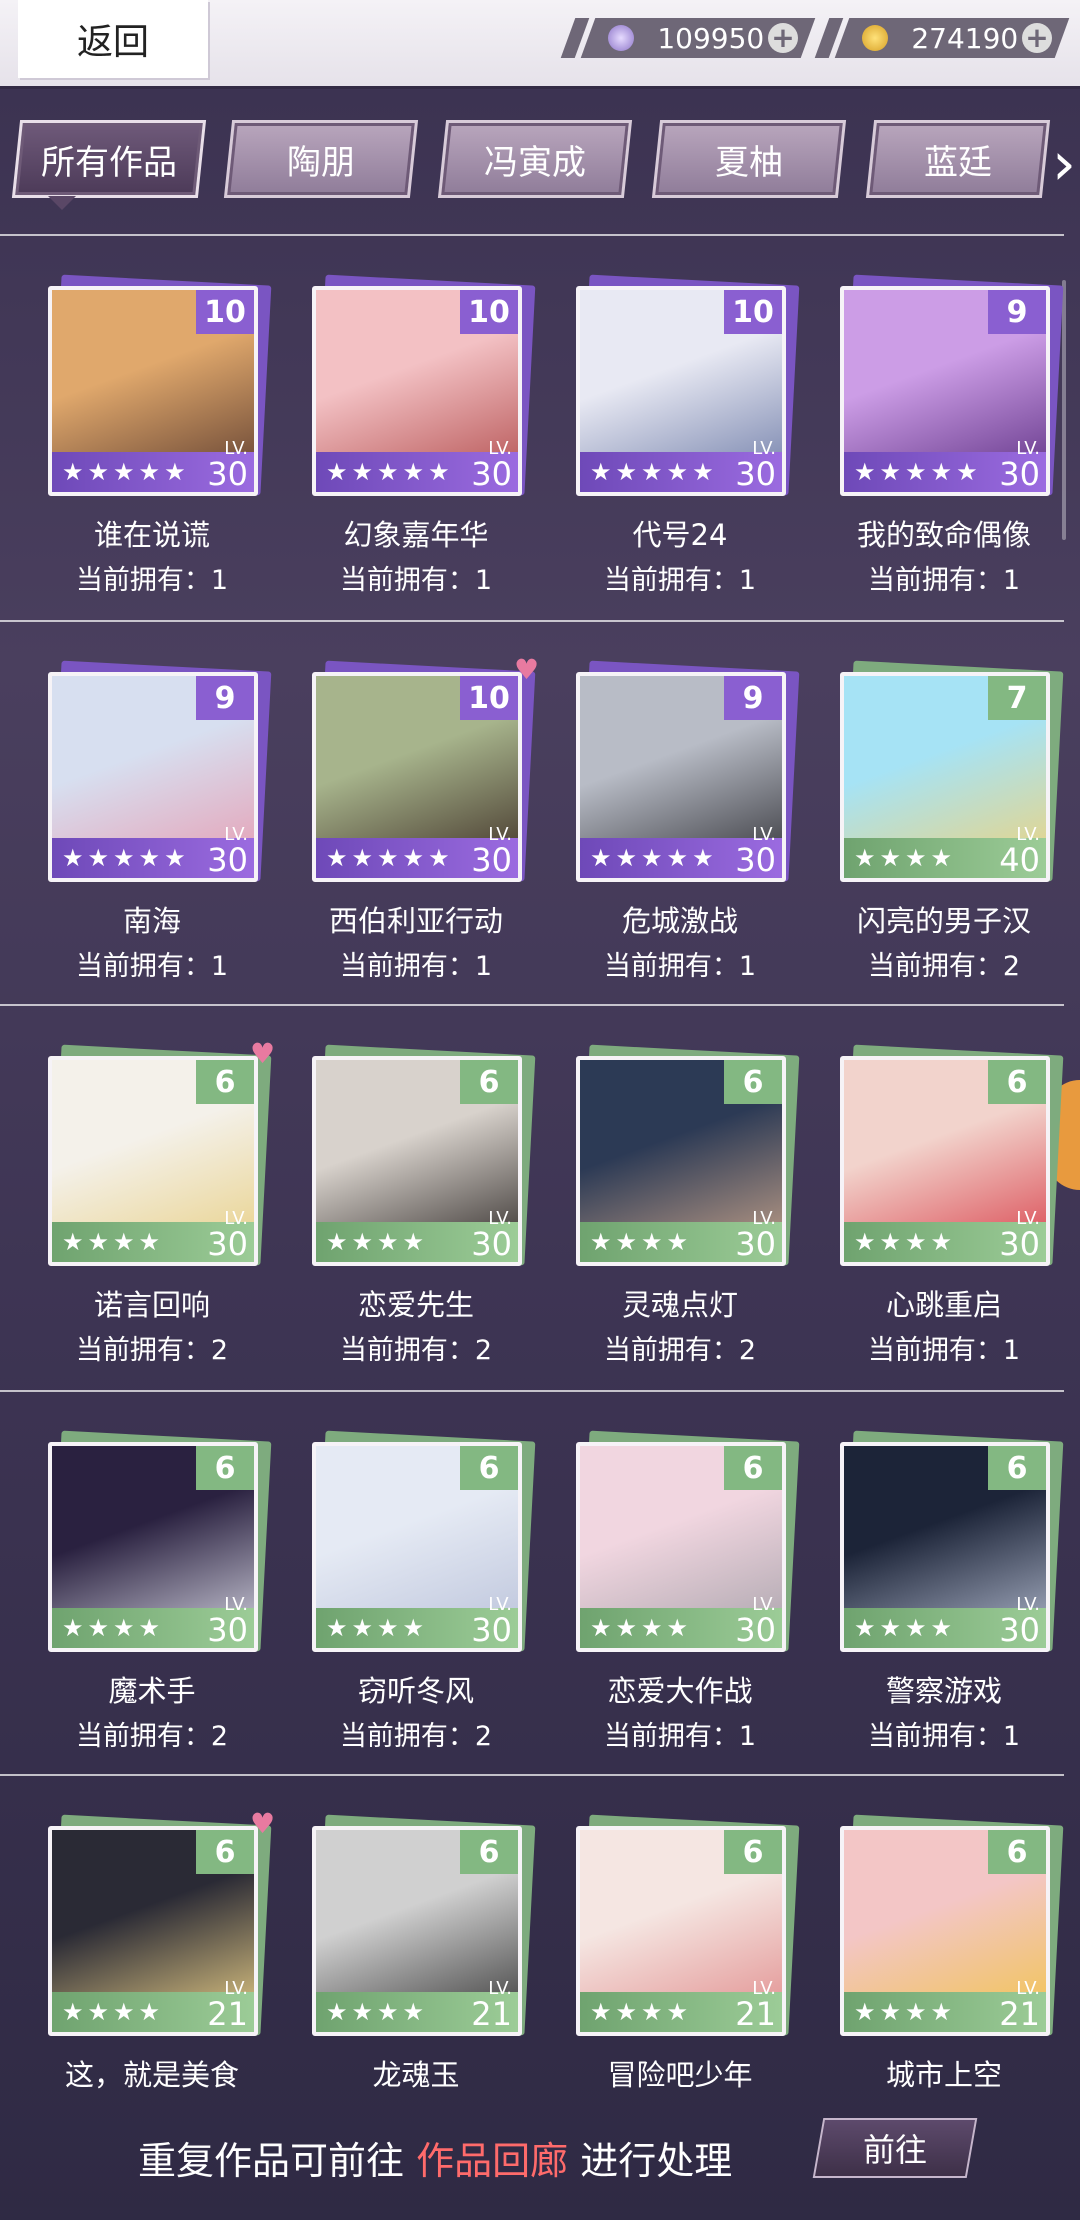 The width and height of the screenshot is (1080, 2220). What do you see at coordinates (1019, 851) in the screenshot?
I see `card-level: LV. 40` at bounding box center [1019, 851].